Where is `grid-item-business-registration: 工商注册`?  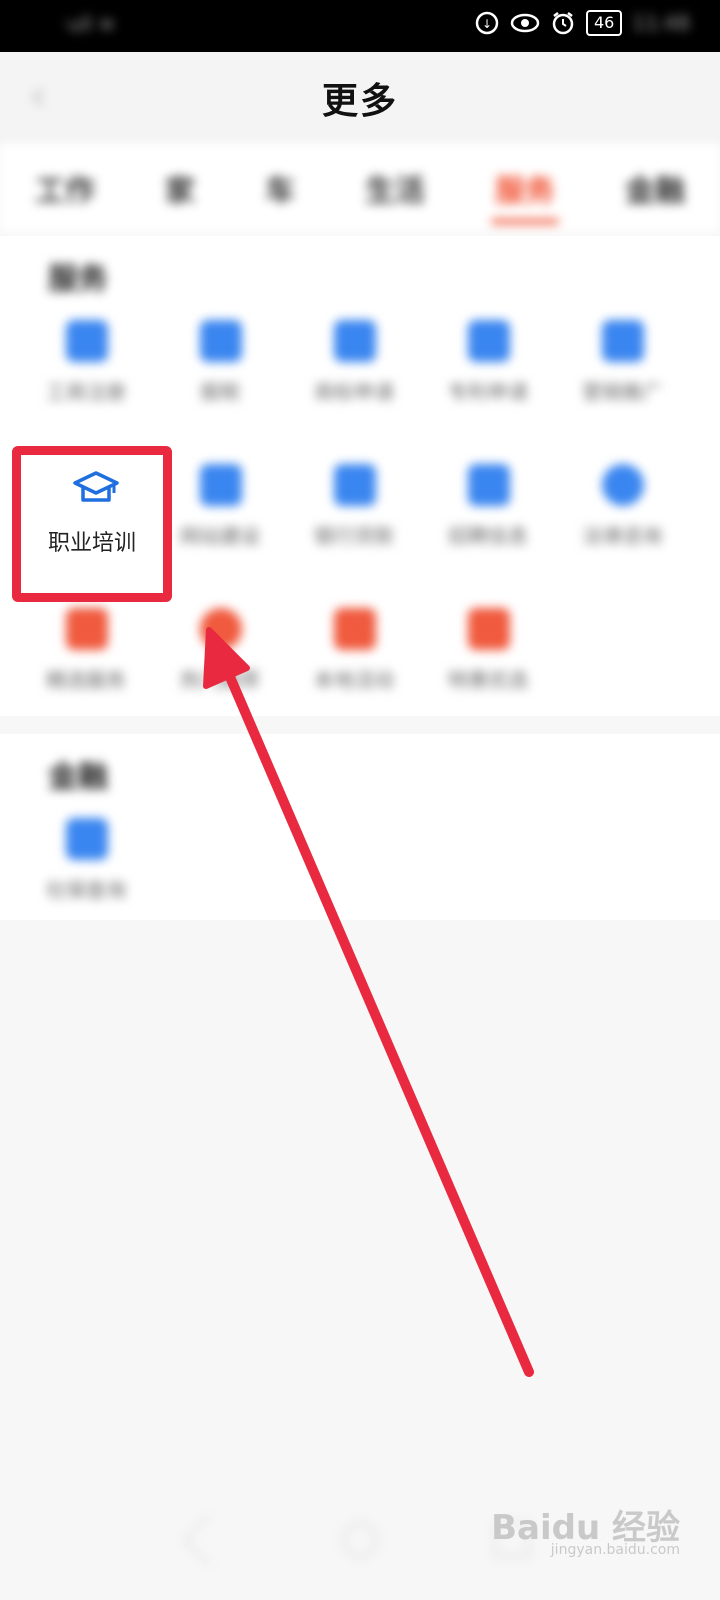
grid-item-business-registration: 工商注册 is located at coordinates (86, 375).